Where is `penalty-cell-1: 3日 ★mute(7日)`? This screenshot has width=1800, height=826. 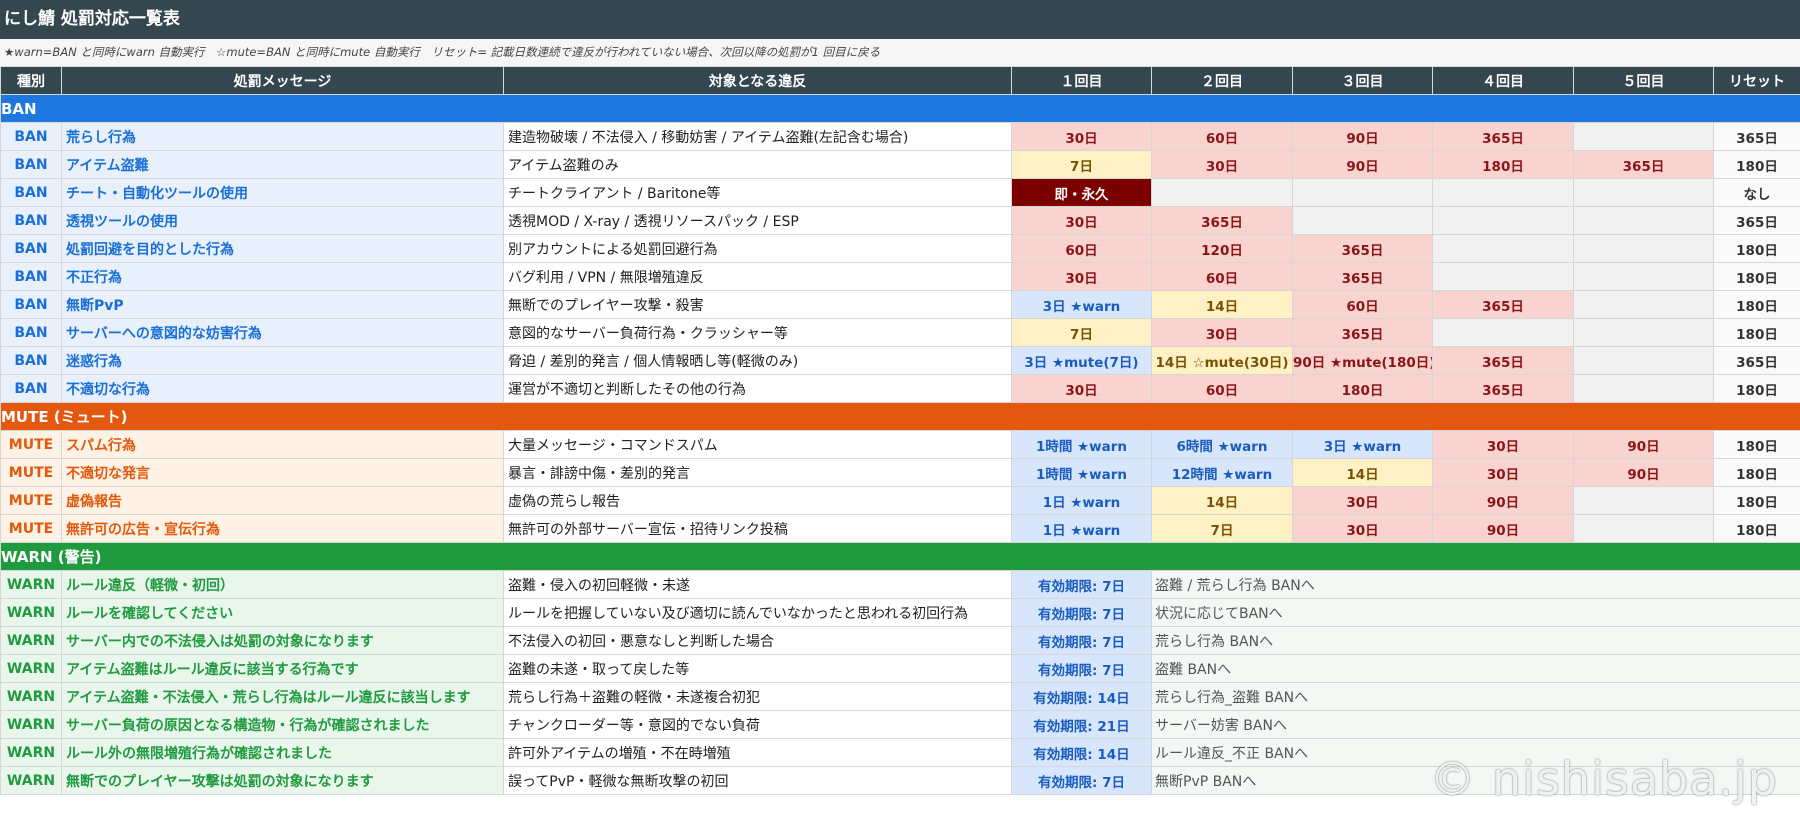 penalty-cell-1: 3日 ★mute(7日) is located at coordinates (1081, 360).